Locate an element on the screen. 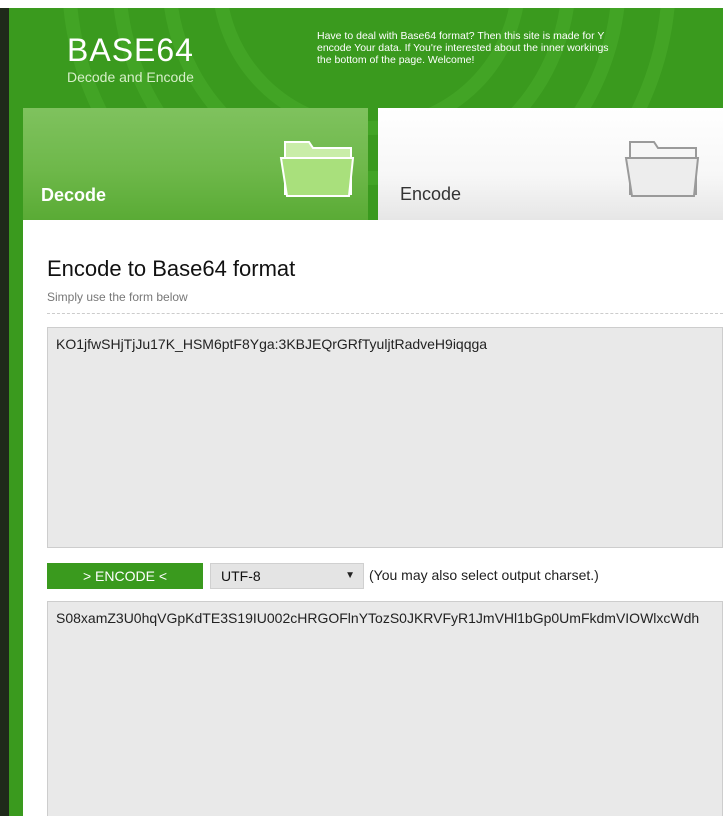  left-edge is located at coordinates (4, 412).